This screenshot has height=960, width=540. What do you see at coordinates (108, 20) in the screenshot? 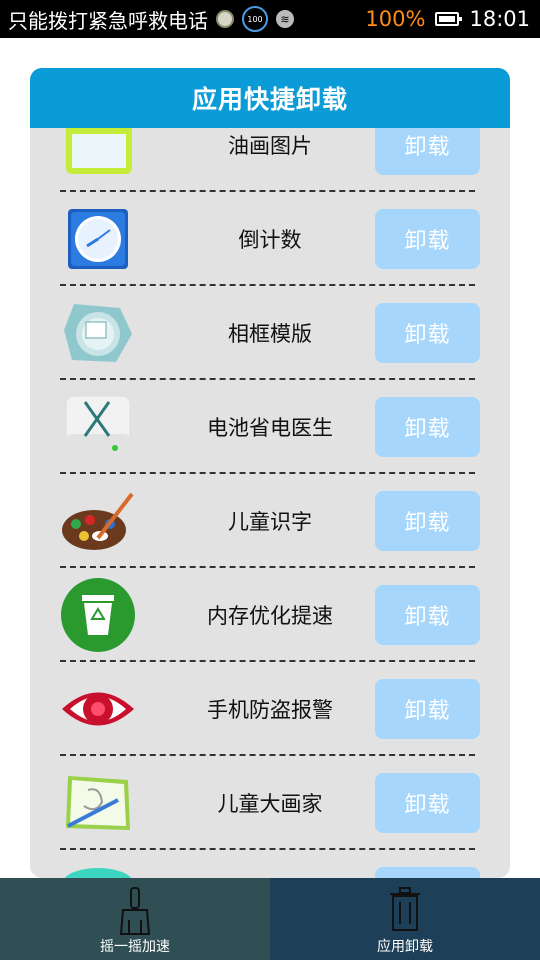
I see `carrier-text: 只能拨打紧急呼救电话` at bounding box center [108, 20].